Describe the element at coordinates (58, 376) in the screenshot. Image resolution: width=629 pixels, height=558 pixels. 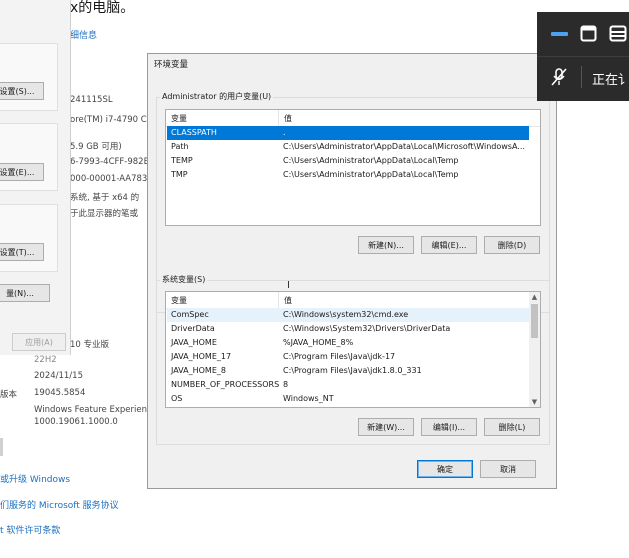
I see `install-date-value: 2024/11/15` at that location.